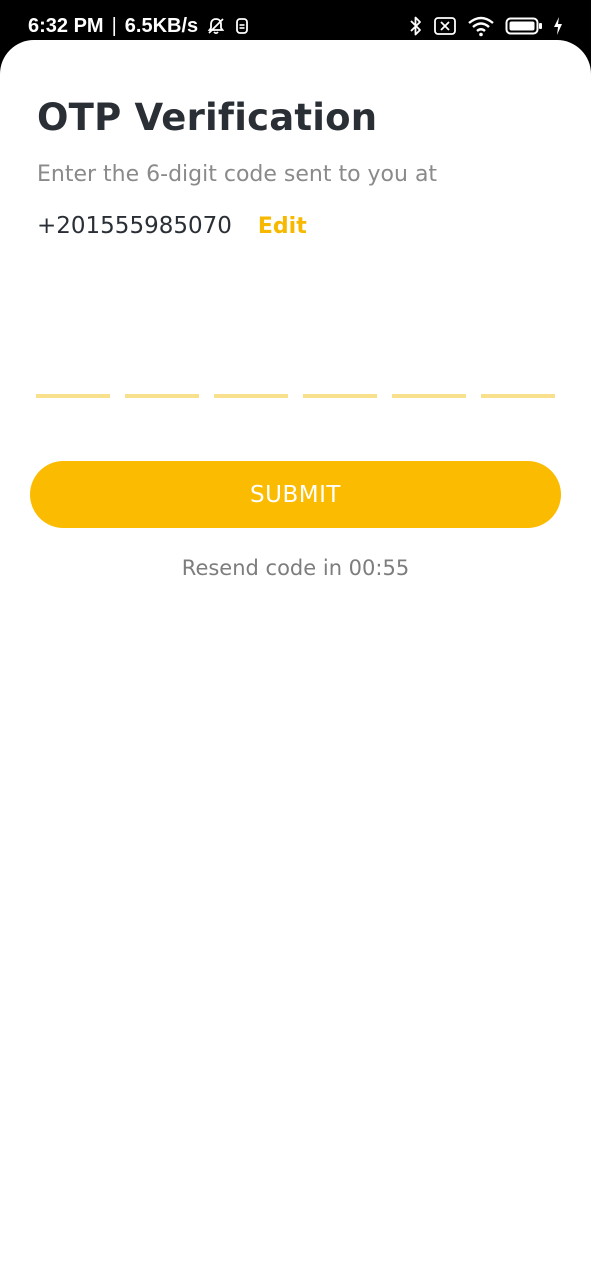 The width and height of the screenshot is (591, 1280). I want to click on status-left: 6:32 PM | 6.5KB/s, so click(139, 26).